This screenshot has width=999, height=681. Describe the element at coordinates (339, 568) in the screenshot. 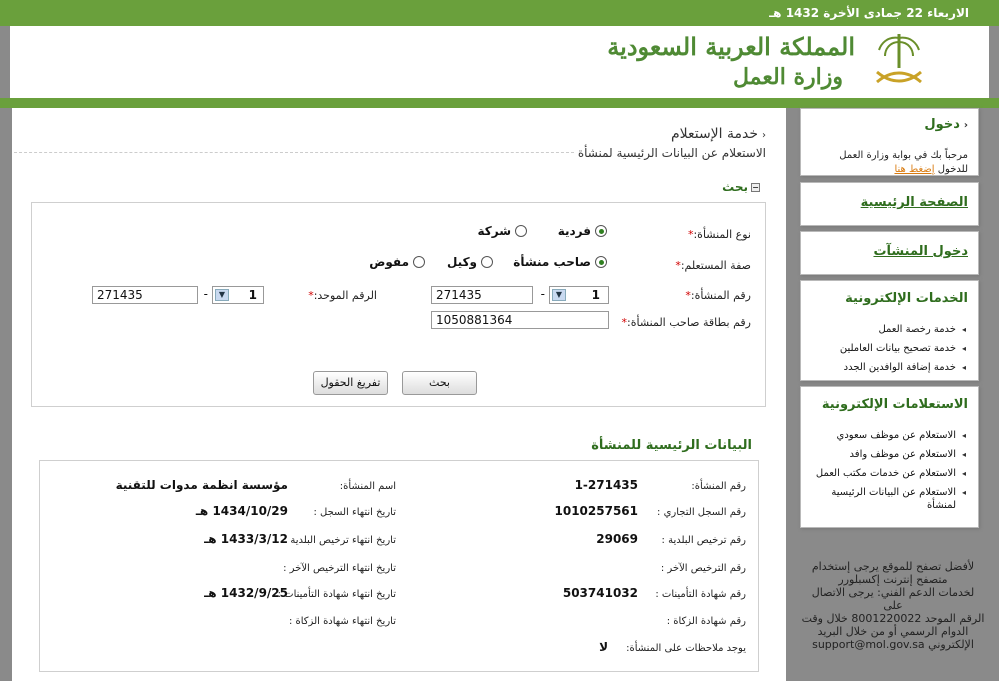

I see `result-label: تاريخ انتهاء الترخيص الآخر :` at that location.